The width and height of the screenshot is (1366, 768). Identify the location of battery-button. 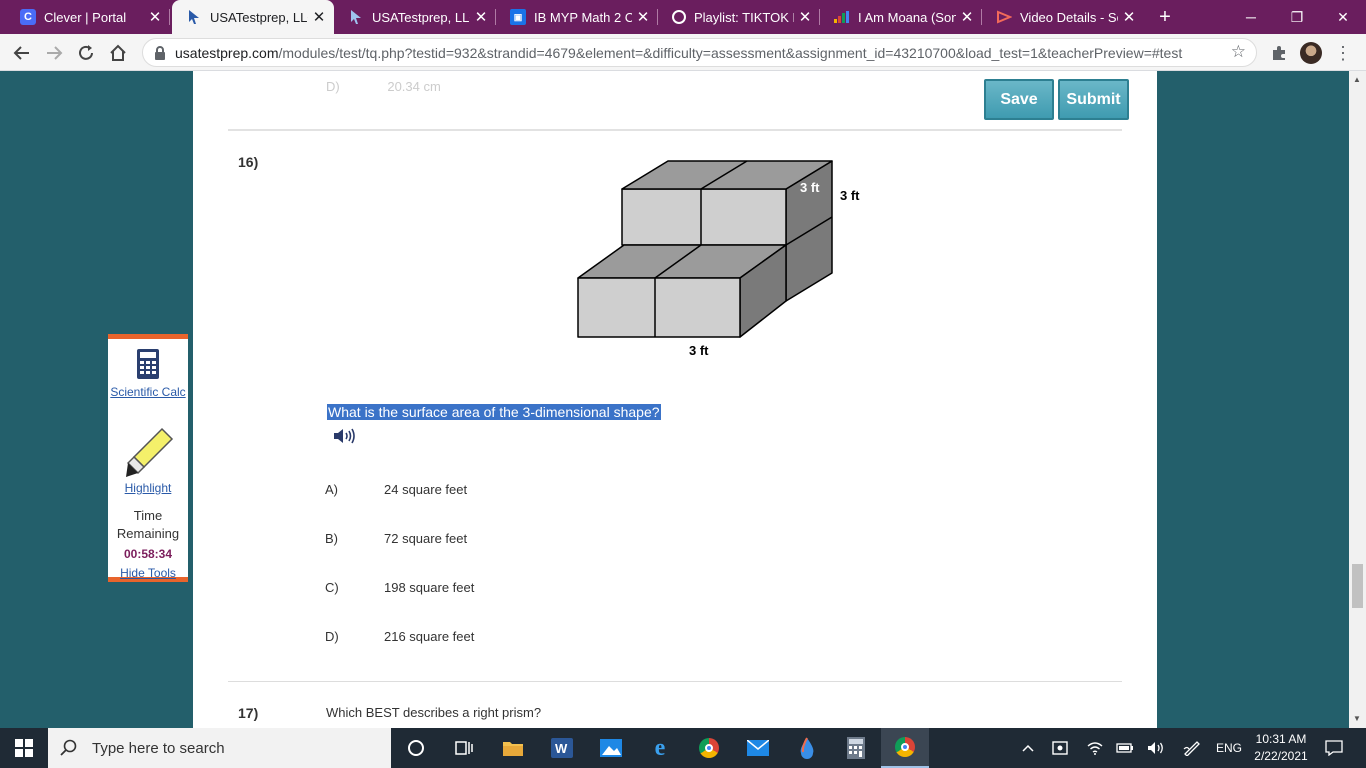
(1125, 748).